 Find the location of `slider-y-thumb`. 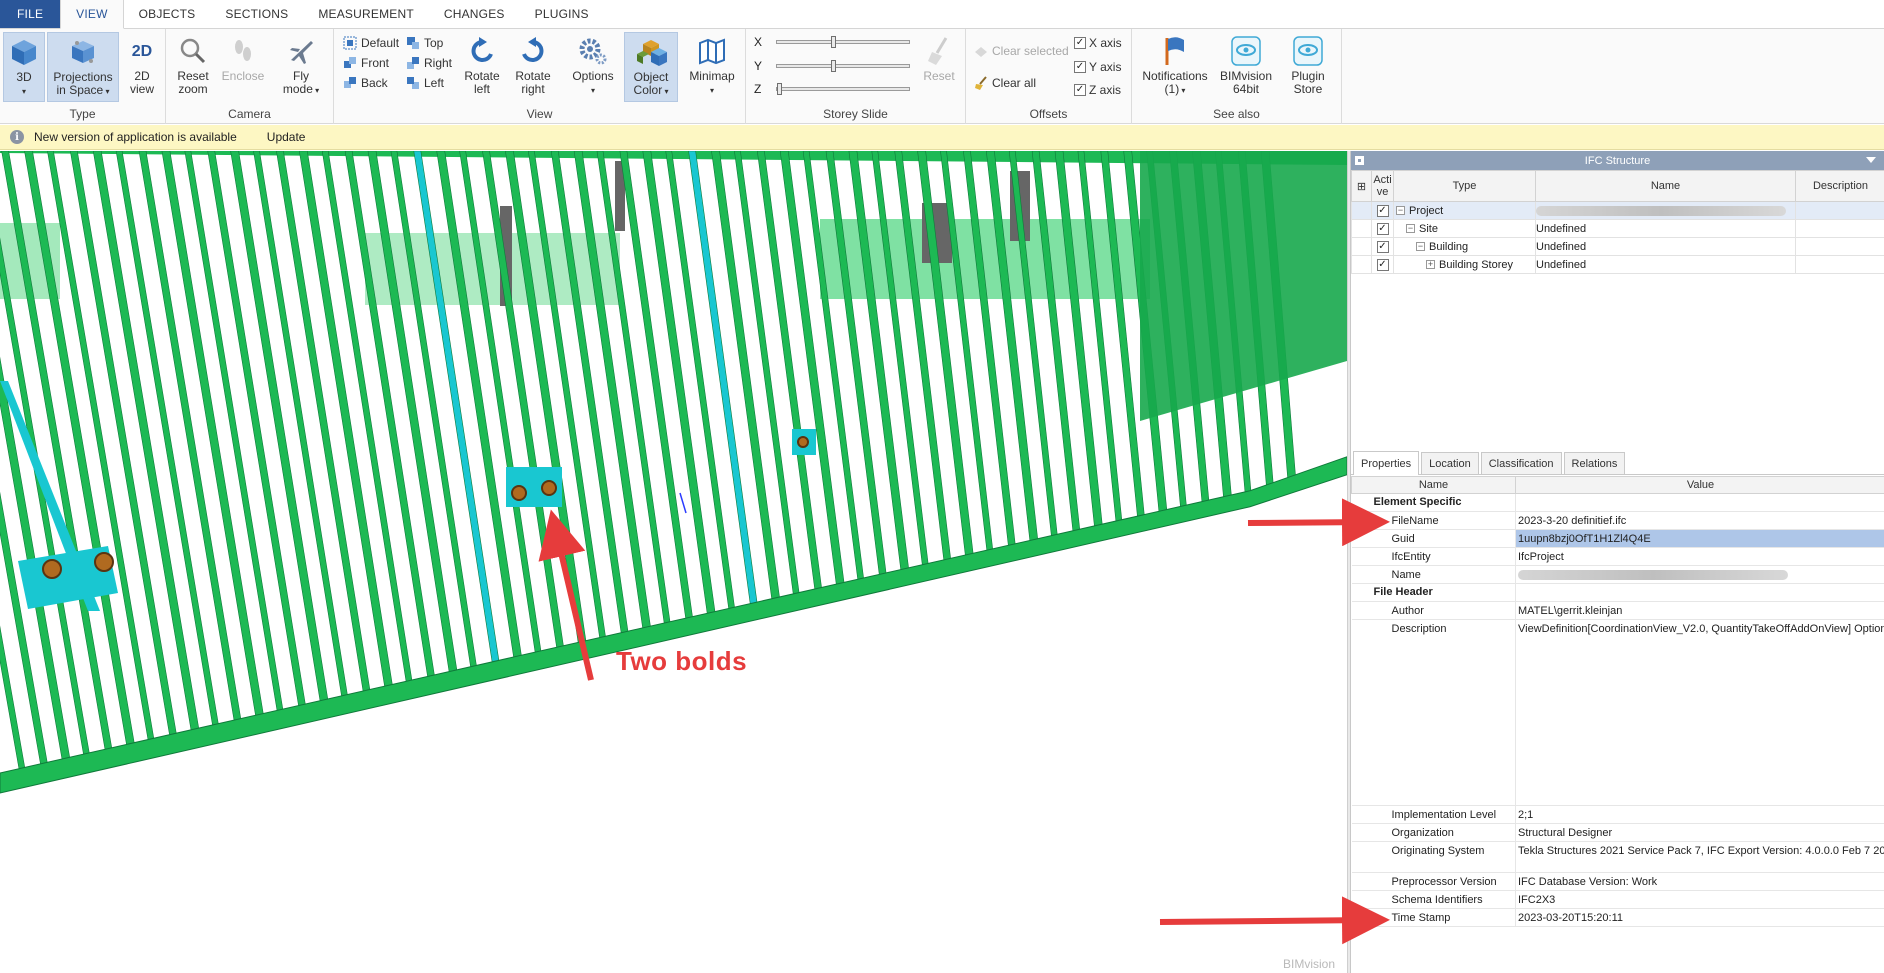

slider-y-thumb is located at coordinates (833, 66).